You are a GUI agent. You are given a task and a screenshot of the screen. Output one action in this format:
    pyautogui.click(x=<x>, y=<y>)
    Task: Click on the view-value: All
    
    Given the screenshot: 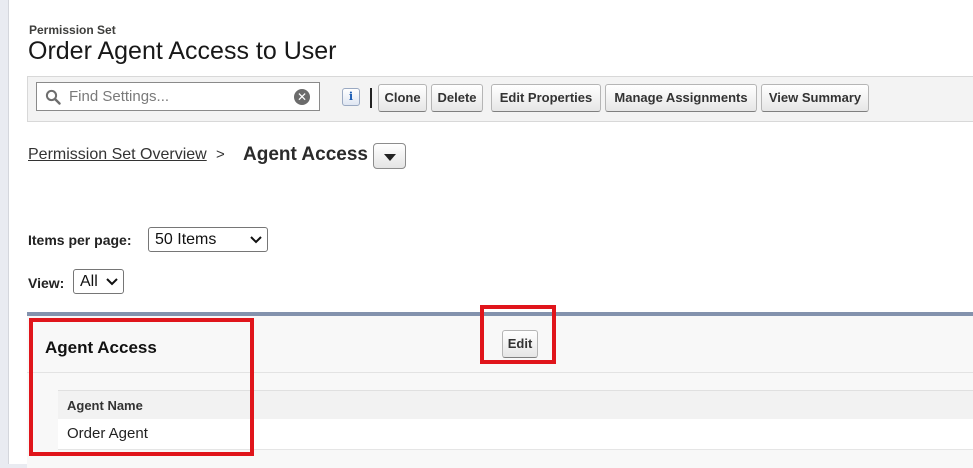 What is the action you would take?
    pyautogui.click(x=89, y=281)
    